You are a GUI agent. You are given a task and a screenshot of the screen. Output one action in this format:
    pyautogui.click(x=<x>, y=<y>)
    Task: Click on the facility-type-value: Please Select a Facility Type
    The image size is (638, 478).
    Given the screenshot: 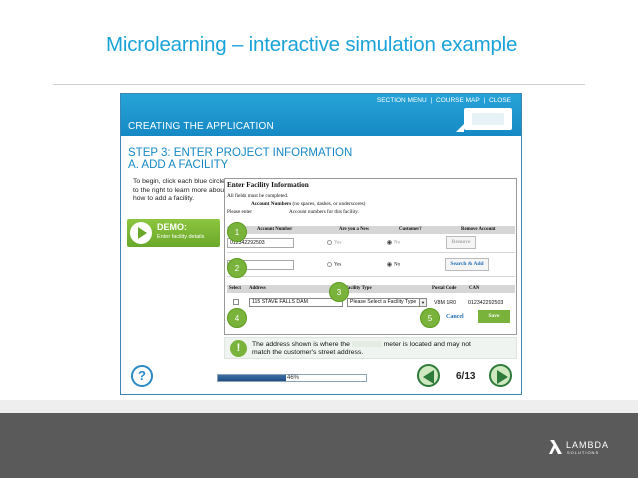 What is the action you would take?
    pyautogui.click(x=383, y=302)
    